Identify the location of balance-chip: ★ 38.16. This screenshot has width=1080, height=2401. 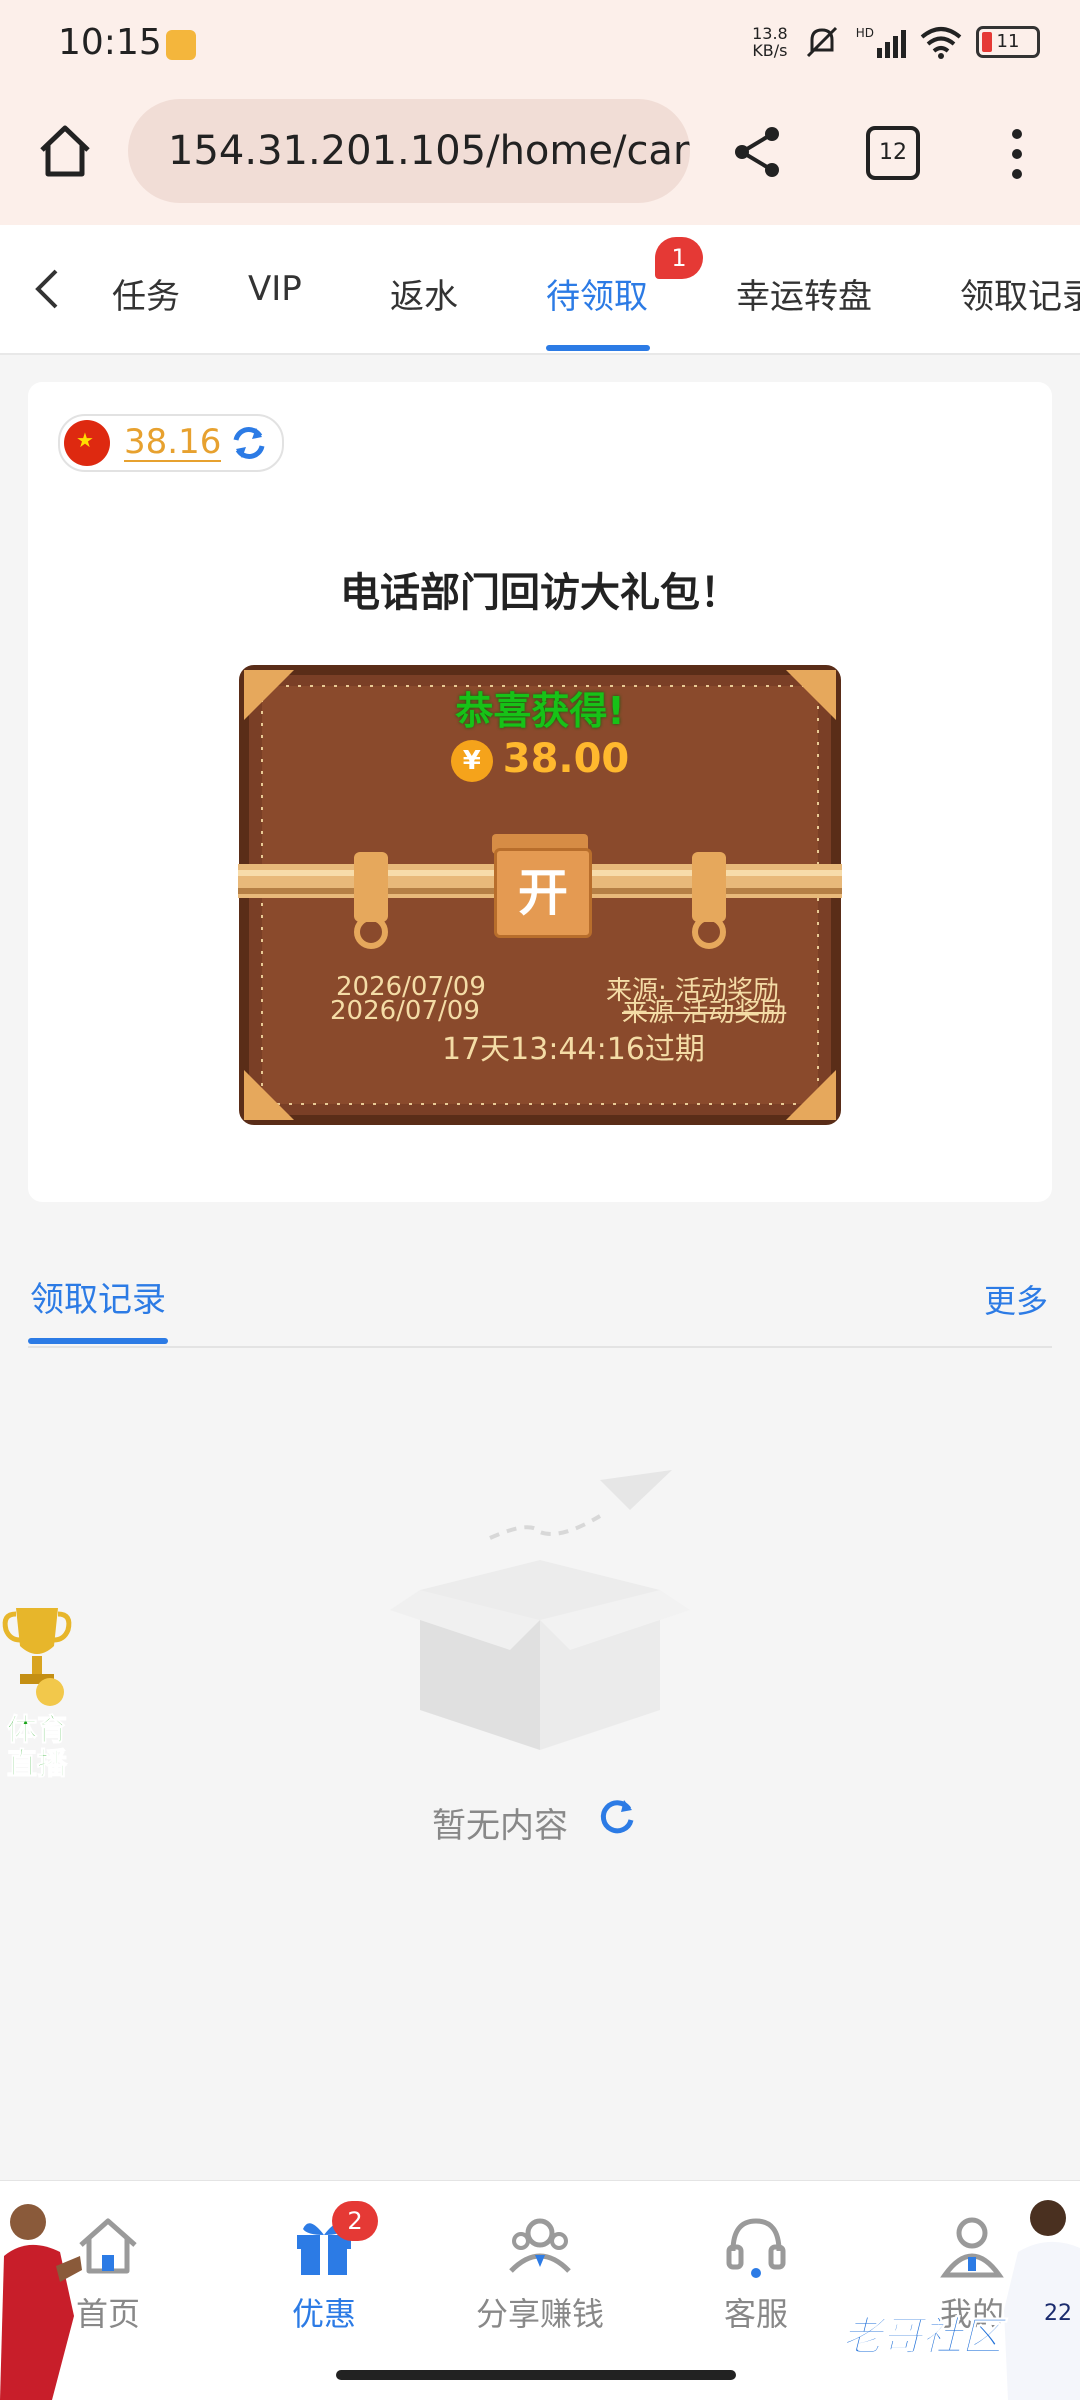
(171, 443).